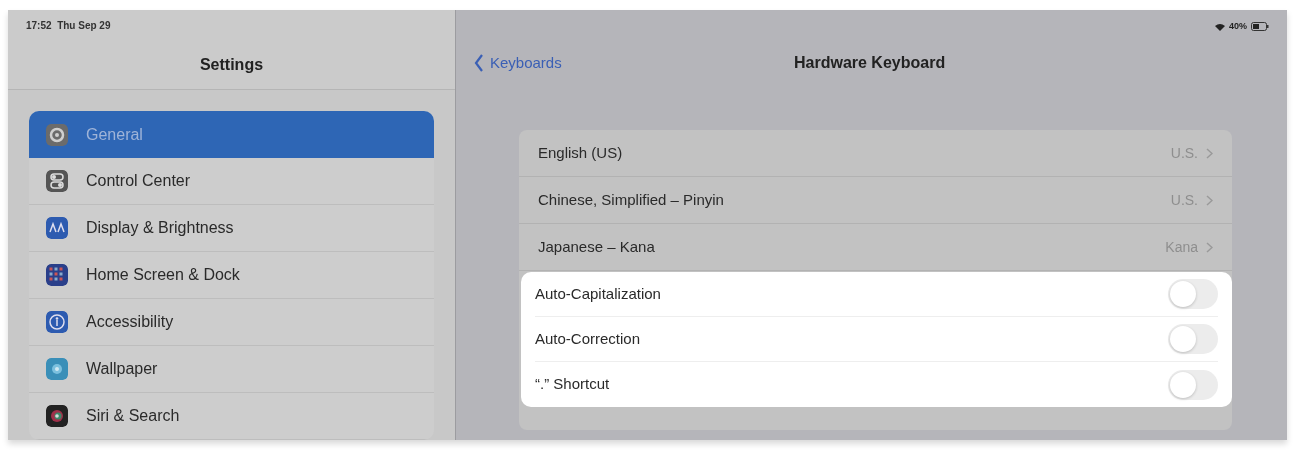 This screenshot has height=455, width=1295. Describe the element at coordinates (57, 275) in the screenshot. I see `app-grid-icon` at that location.